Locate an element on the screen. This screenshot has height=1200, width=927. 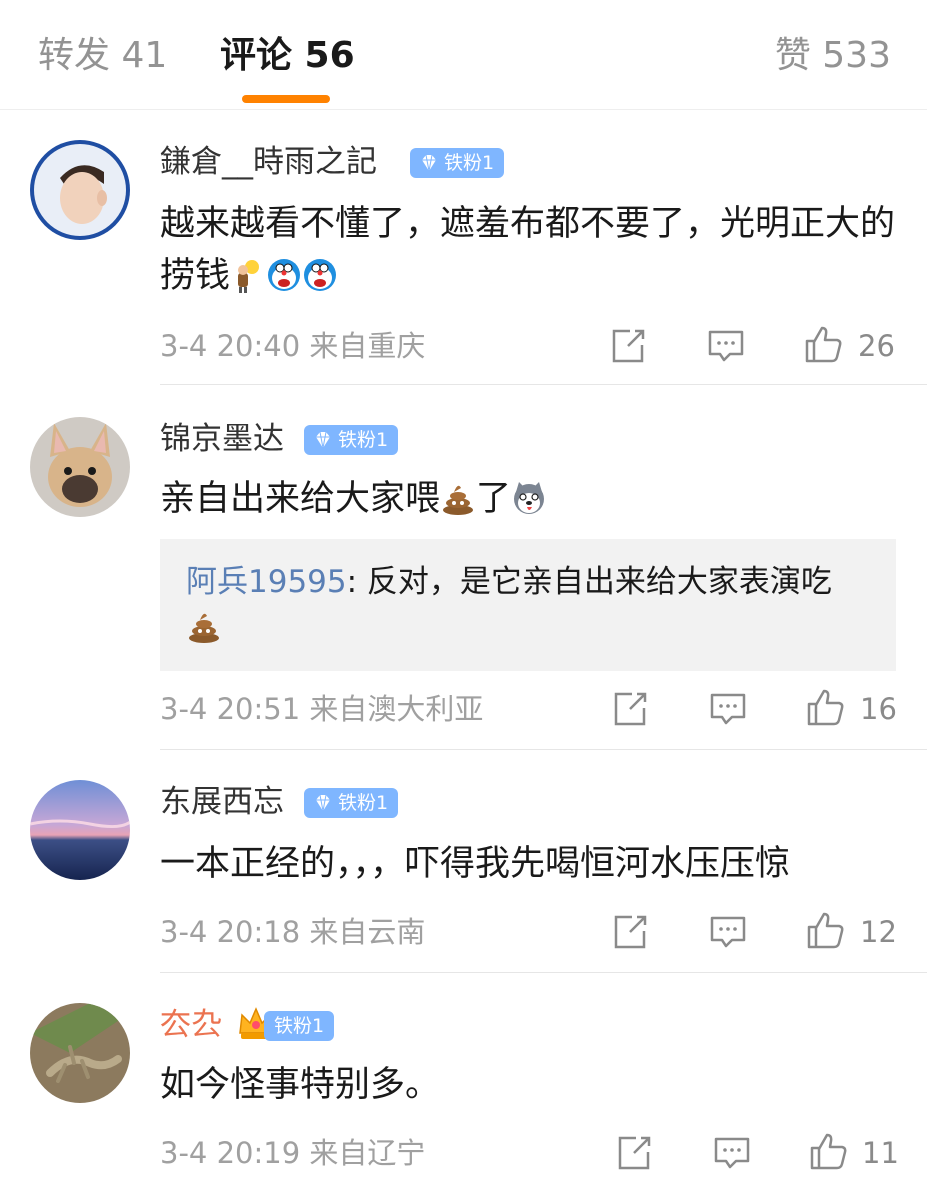
comment-source: 来自辽宁 is located at coordinates (367, 1153).